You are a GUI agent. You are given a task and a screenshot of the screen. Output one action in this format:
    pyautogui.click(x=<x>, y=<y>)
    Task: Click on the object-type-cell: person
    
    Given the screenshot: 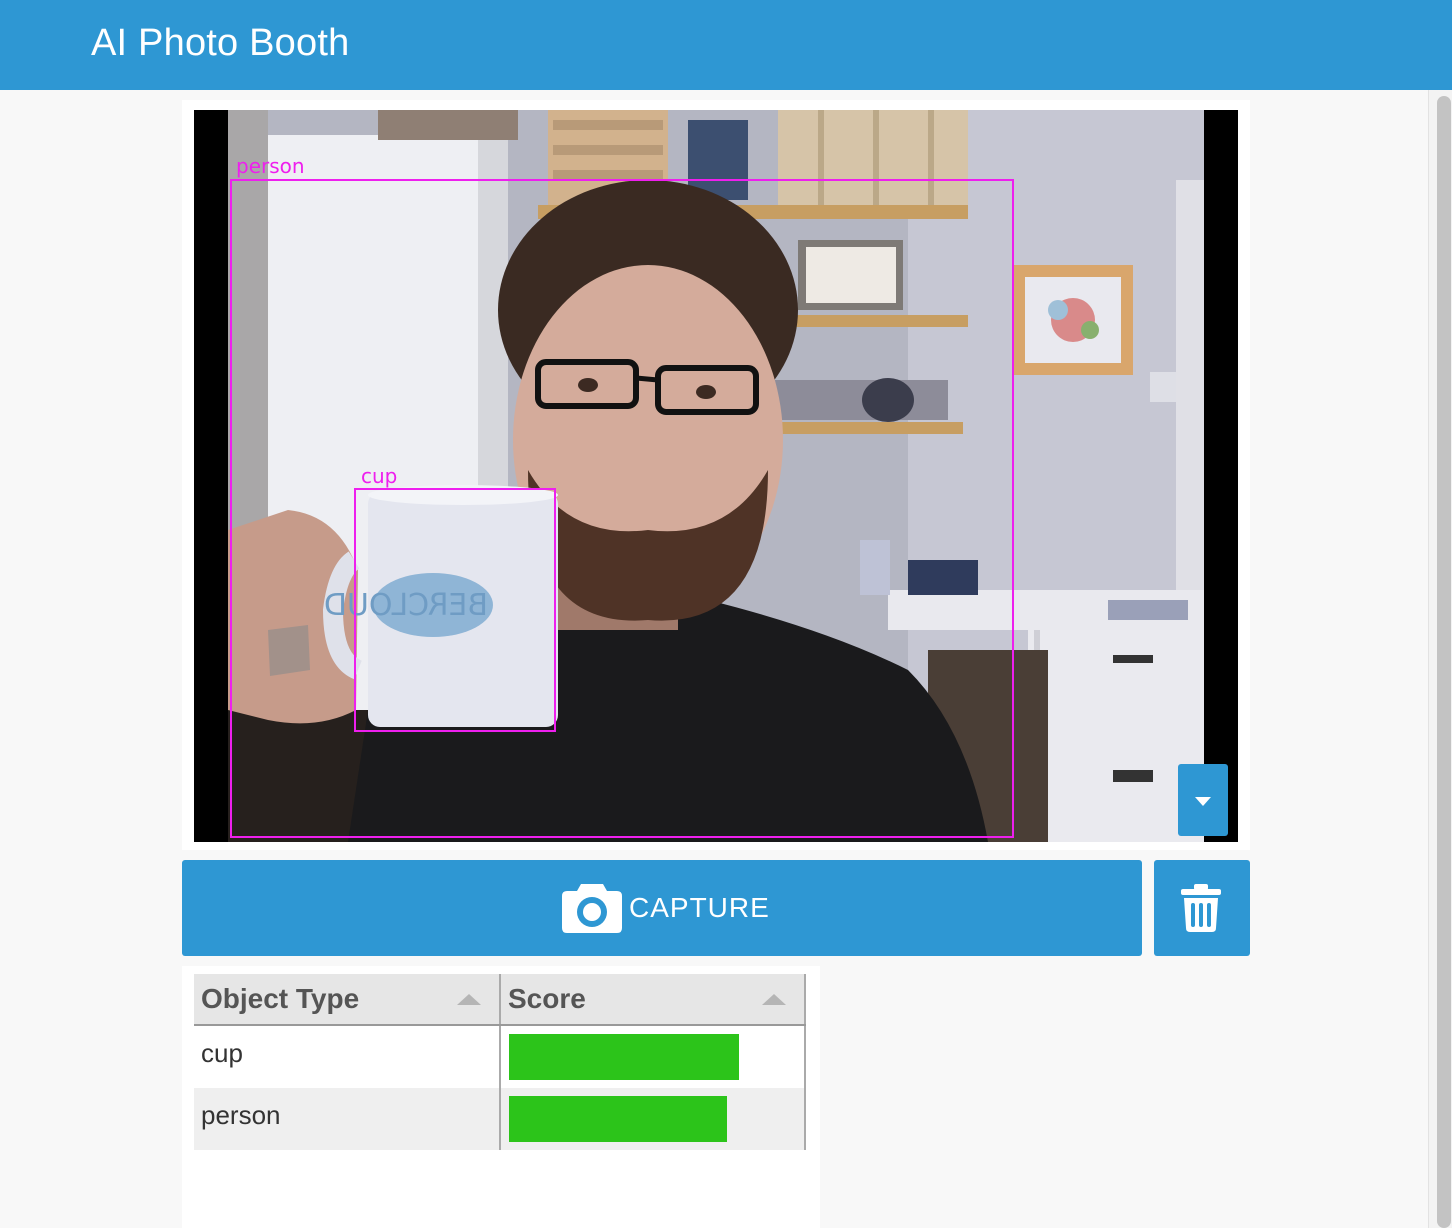 What is the action you would take?
    pyautogui.click(x=347, y=1119)
    